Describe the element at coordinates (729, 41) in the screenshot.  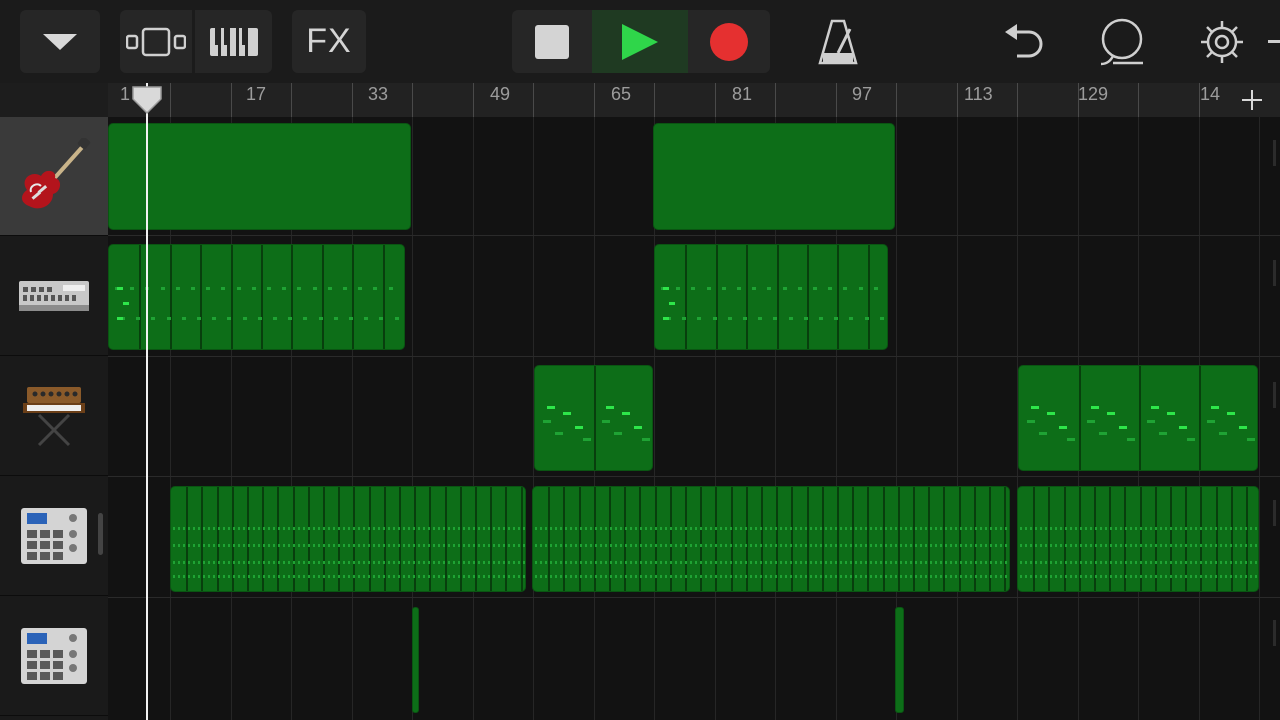
I see `record-button` at that location.